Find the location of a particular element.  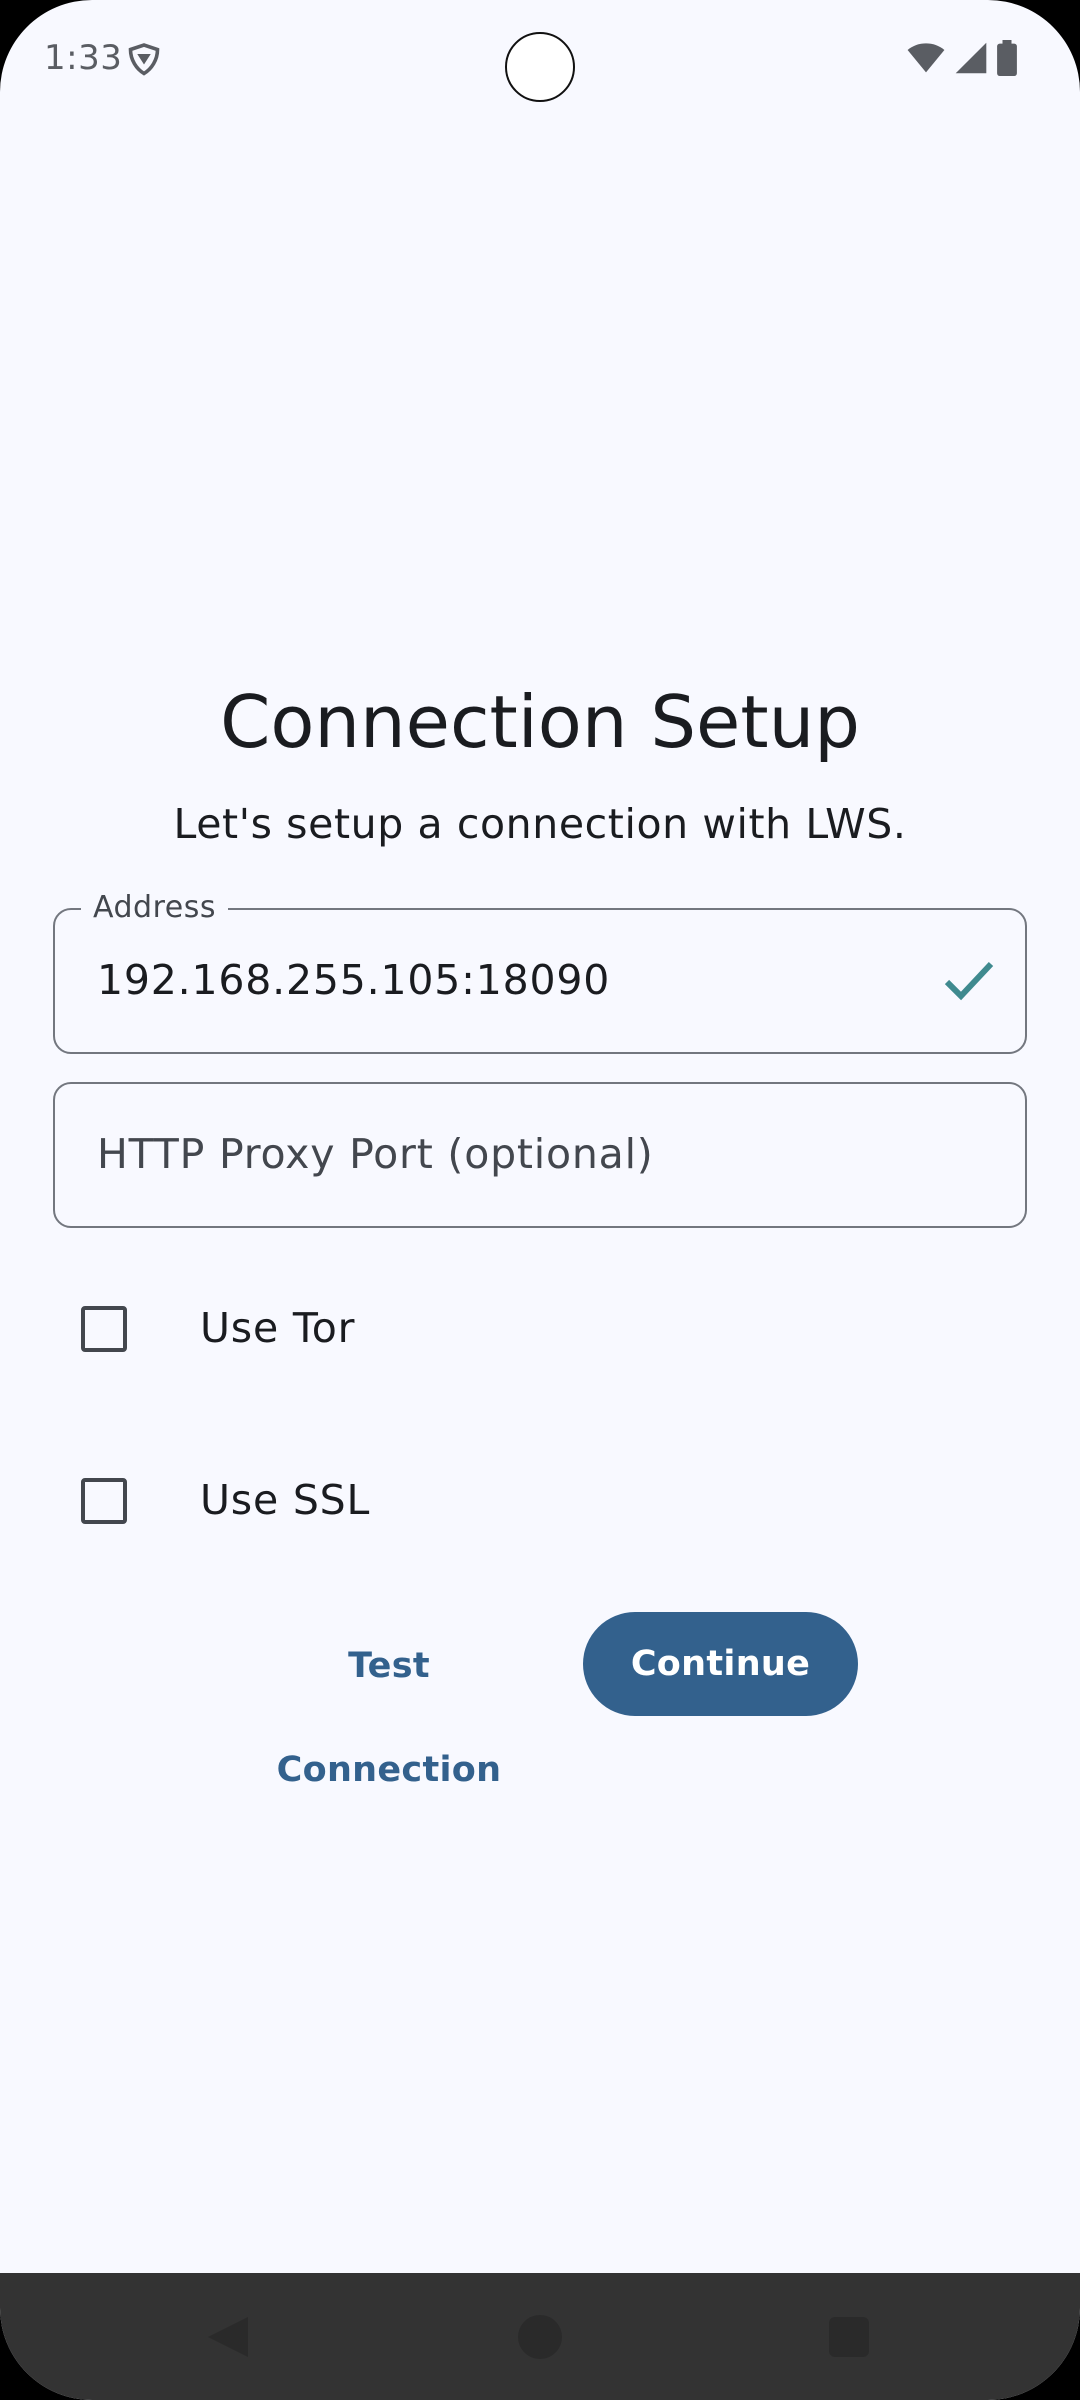

battery-icon is located at coordinates (1007, 60).